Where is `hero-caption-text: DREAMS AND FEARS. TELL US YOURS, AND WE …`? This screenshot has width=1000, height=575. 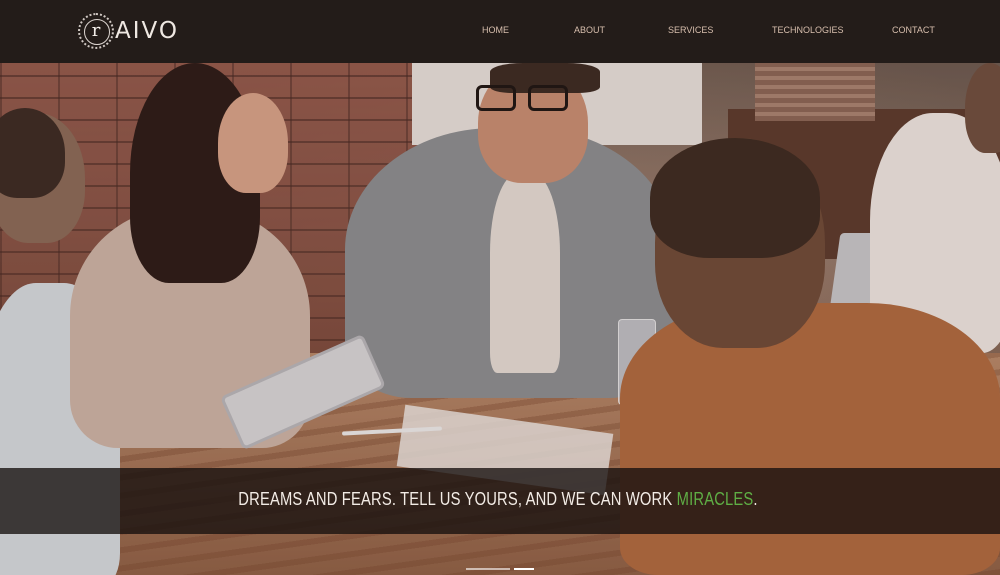 hero-caption-text: DREAMS AND FEARS. TELL US YOURS, AND WE … is located at coordinates (457, 499).